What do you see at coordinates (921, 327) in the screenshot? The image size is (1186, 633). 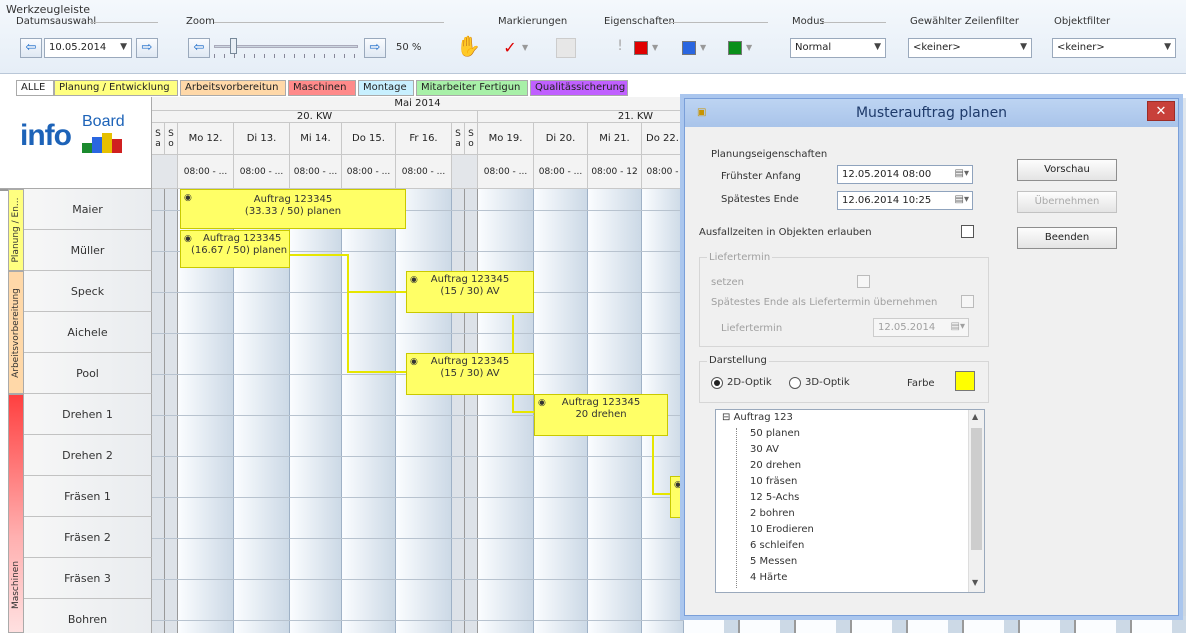 I see `delivery-date-input: 12.05.2014 ▤▾` at bounding box center [921, 327].